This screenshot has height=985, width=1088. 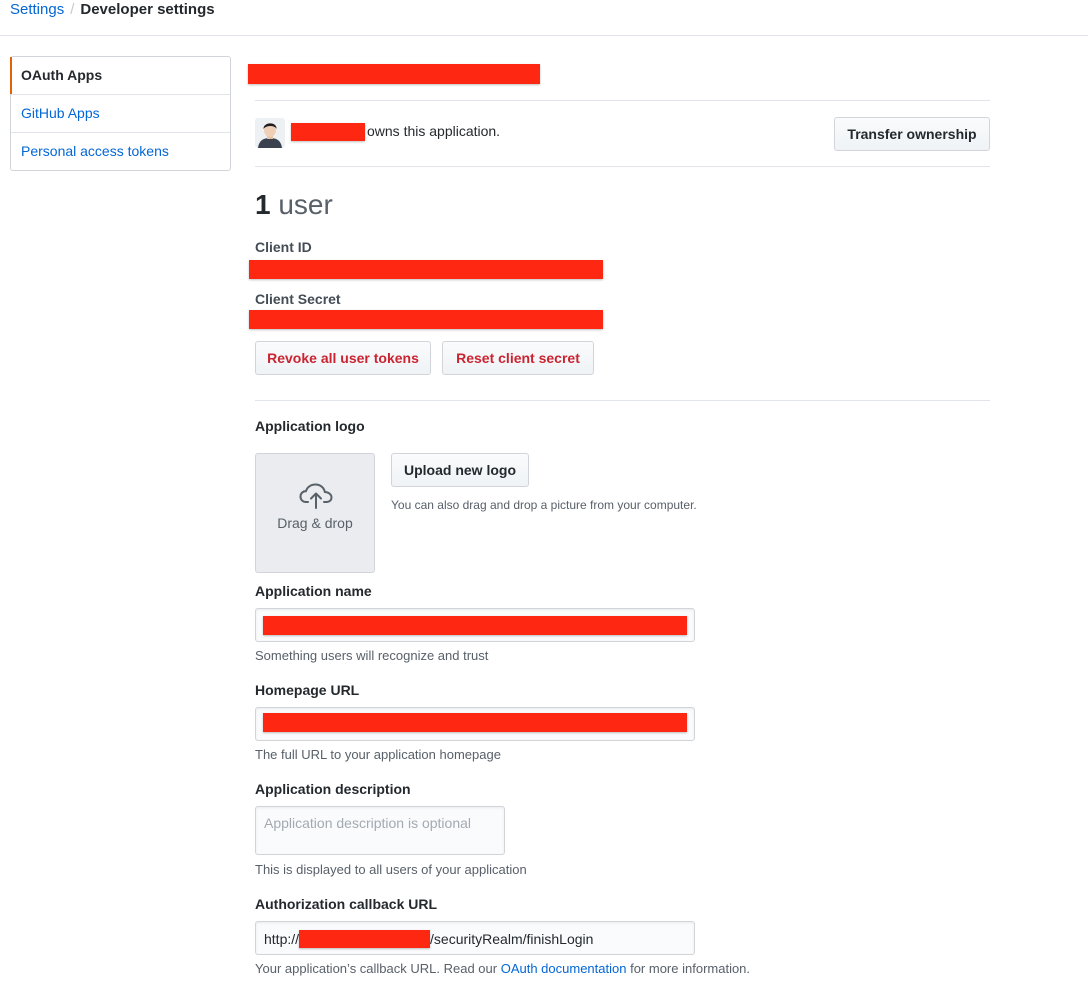 I want to click on logo-label: Application logo, so click(x=310, y=426).